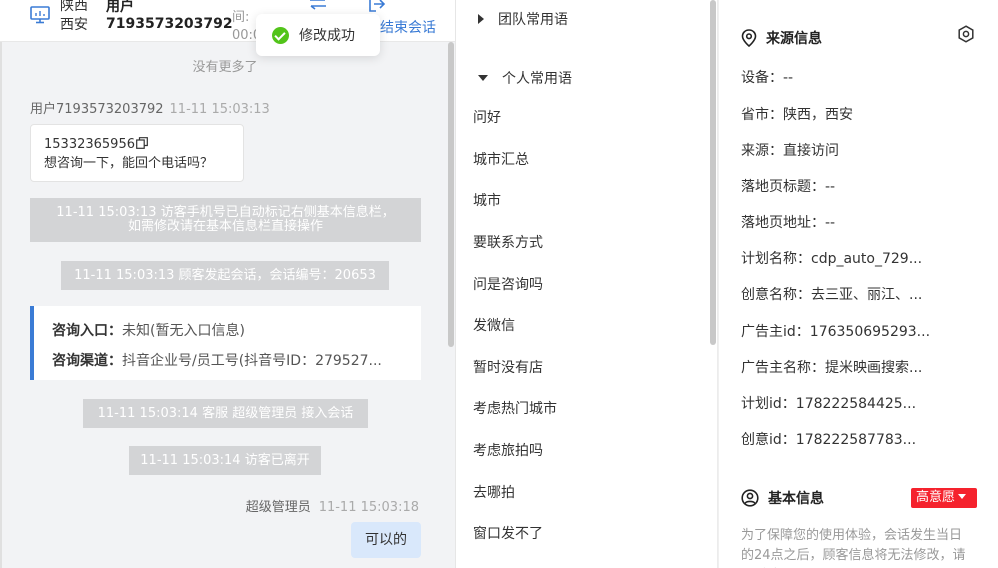 The height and width of the screenshot is (568, 998). What do you see at coordinates (818, 115) in the screenshot?
I see `field-value: 陕西，西安` at bounding box center [818, 115].